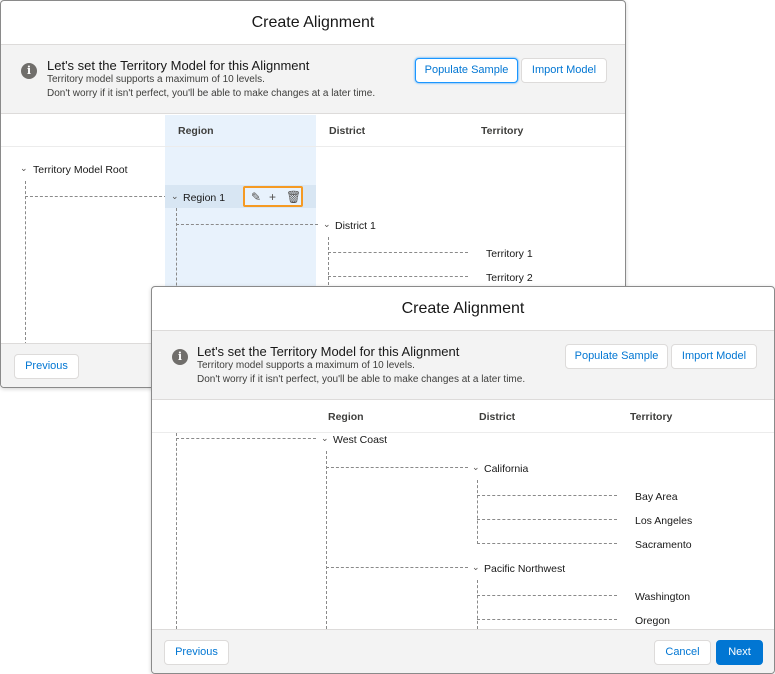 The image size is (775, 674). I want to click on tree-node-territory: Territory 1, so click(509, 254).